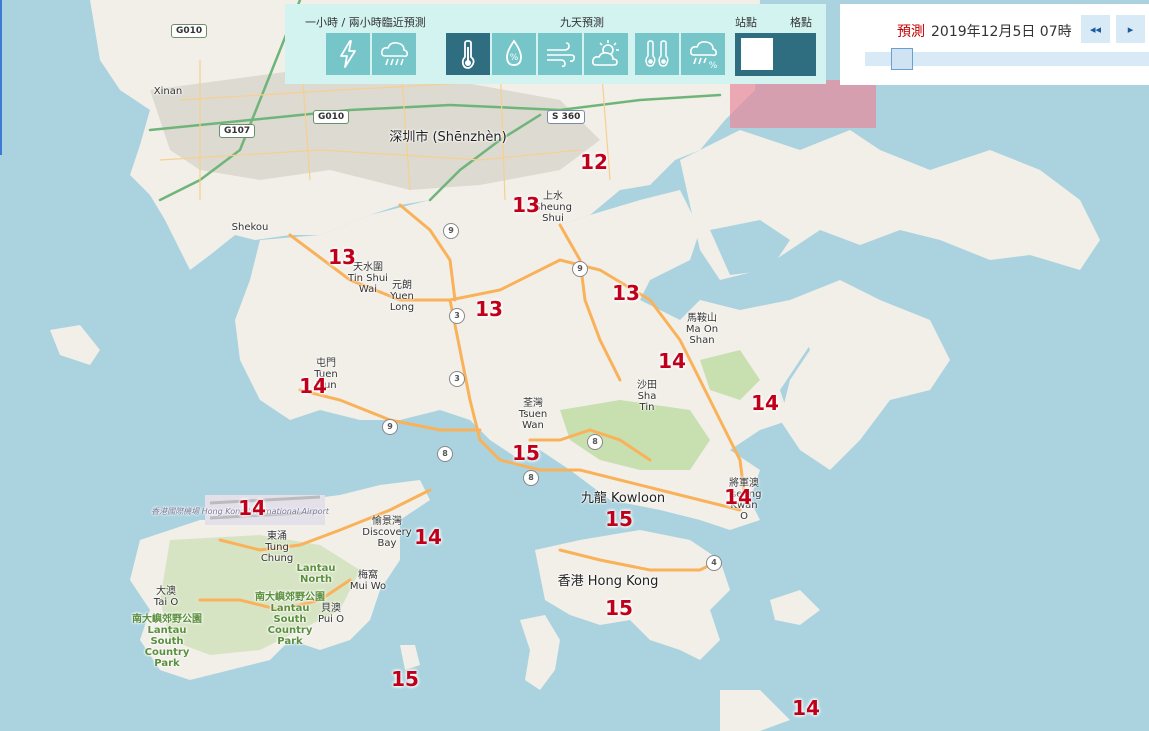 The height and width of the screenshot is (731, 1149). What do you see at coordinates (595, 442) in the screenshot?
I see `route-marker-8-centre: 8` at bounding box center [595, 442].